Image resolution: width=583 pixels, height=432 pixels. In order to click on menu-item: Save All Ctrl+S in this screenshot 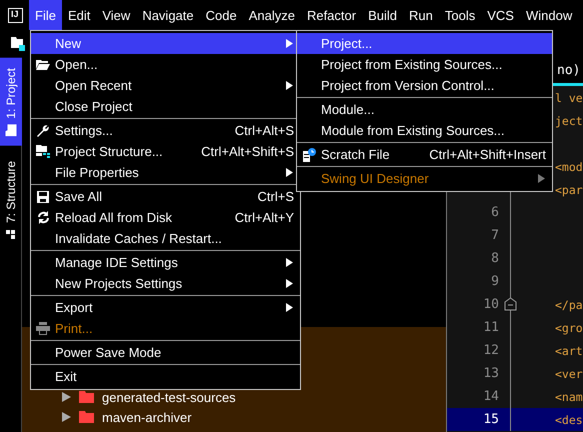, I will do `click(165, 196)`.